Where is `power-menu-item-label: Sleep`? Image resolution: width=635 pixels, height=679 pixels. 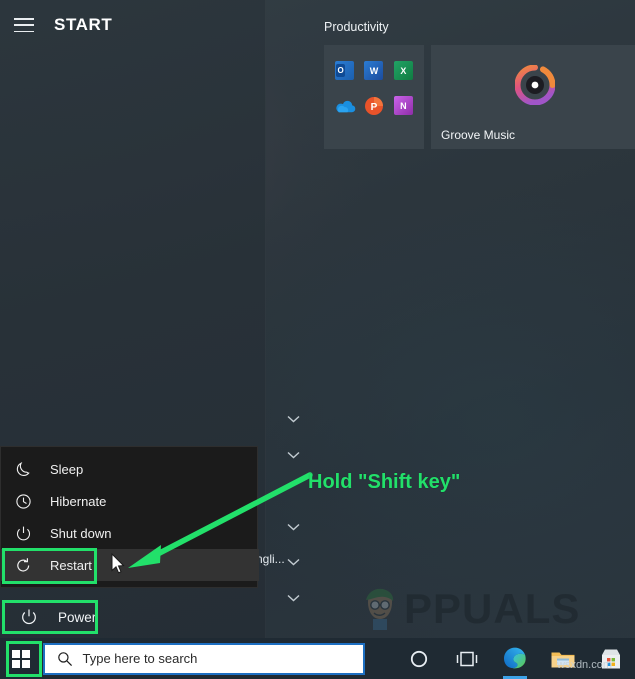 power-menu-item-label: Sleep is located at coordinates (67, 469).